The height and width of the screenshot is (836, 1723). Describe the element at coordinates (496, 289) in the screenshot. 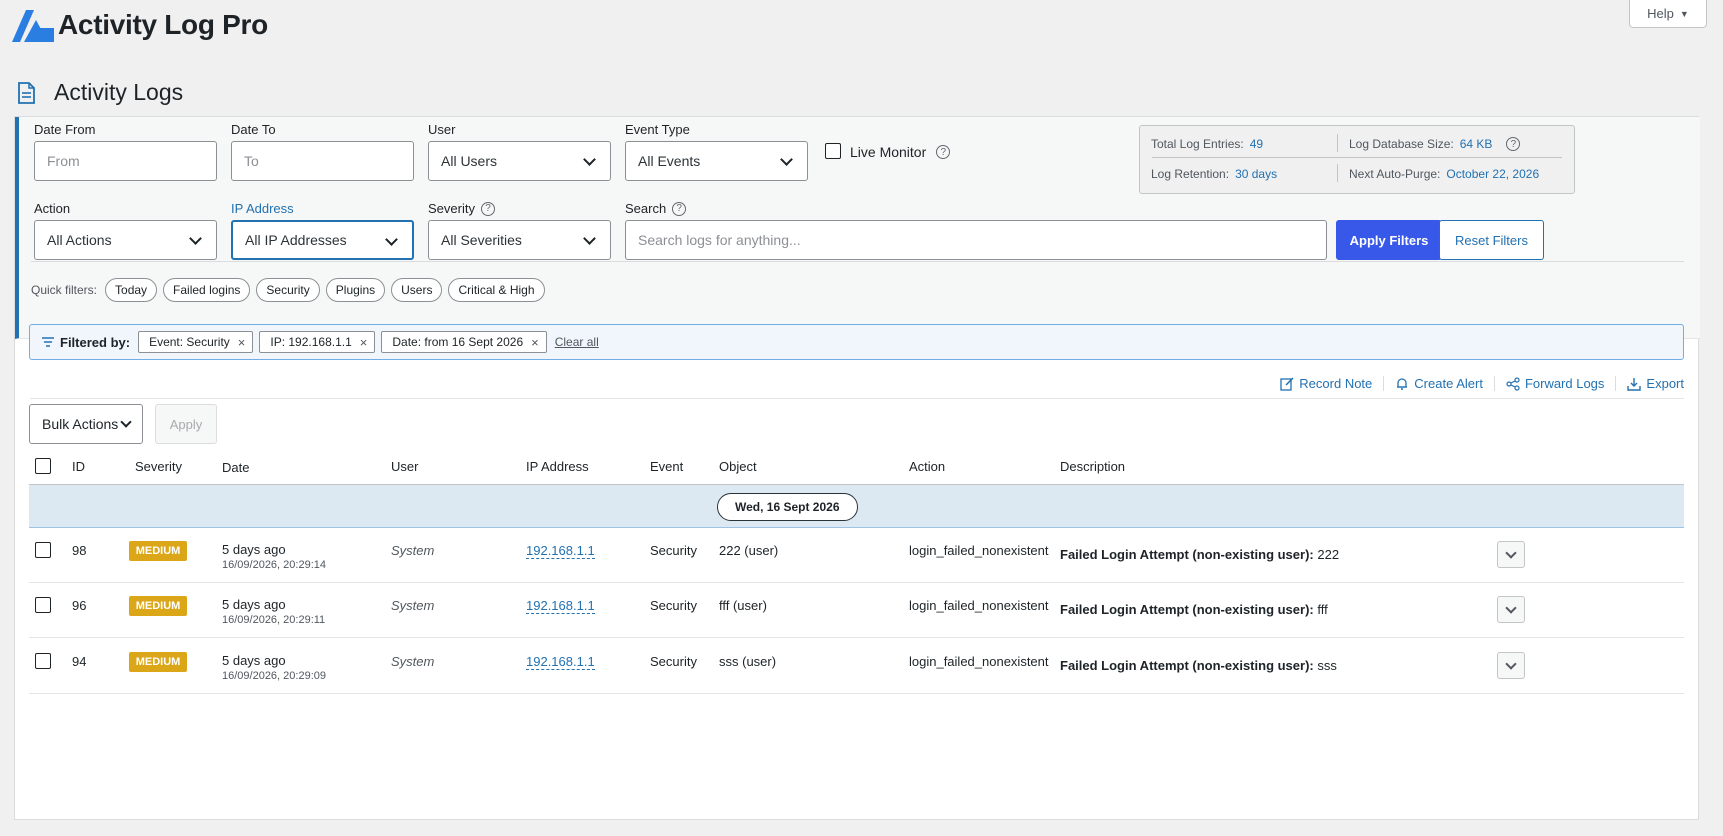

I see `quick-filter-critical-high: Critical & High` at that location.